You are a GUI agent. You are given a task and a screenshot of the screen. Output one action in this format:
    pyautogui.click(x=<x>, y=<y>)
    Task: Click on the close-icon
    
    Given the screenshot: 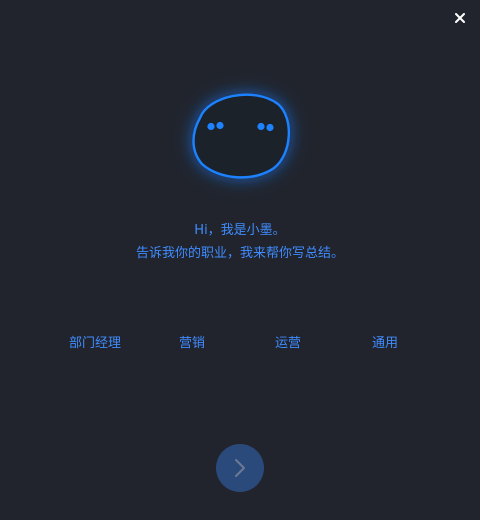 What is the action you would take?
    pyautogui.click(x=460, y=18)
    